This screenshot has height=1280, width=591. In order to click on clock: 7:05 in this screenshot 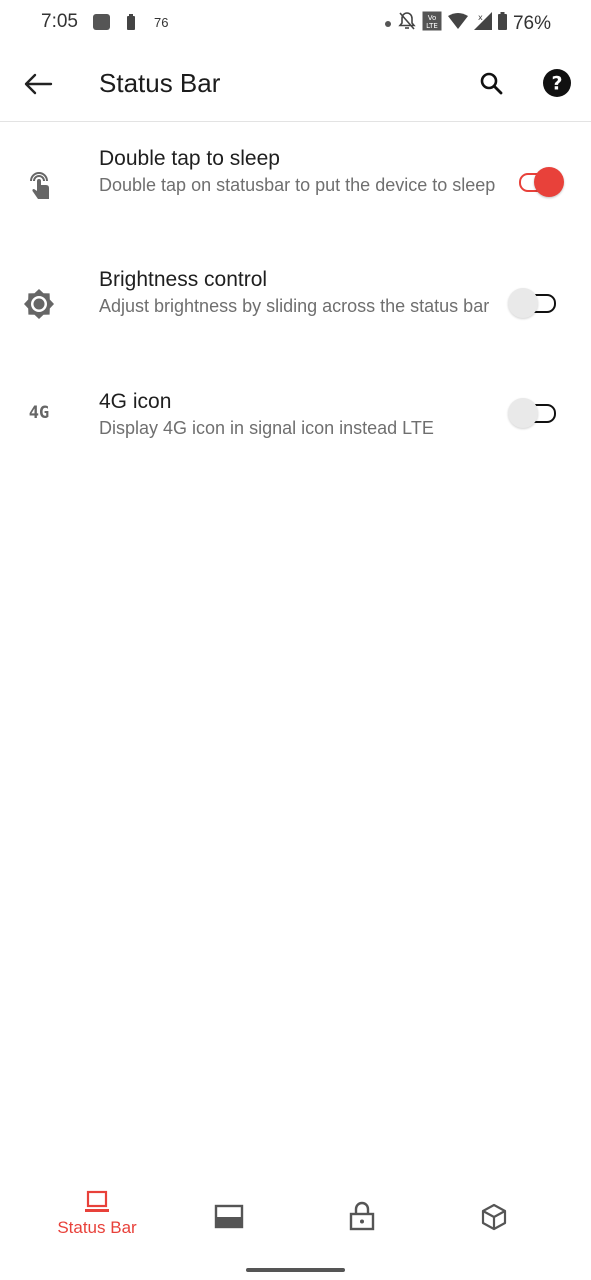, I will do `click(59, 21)`.